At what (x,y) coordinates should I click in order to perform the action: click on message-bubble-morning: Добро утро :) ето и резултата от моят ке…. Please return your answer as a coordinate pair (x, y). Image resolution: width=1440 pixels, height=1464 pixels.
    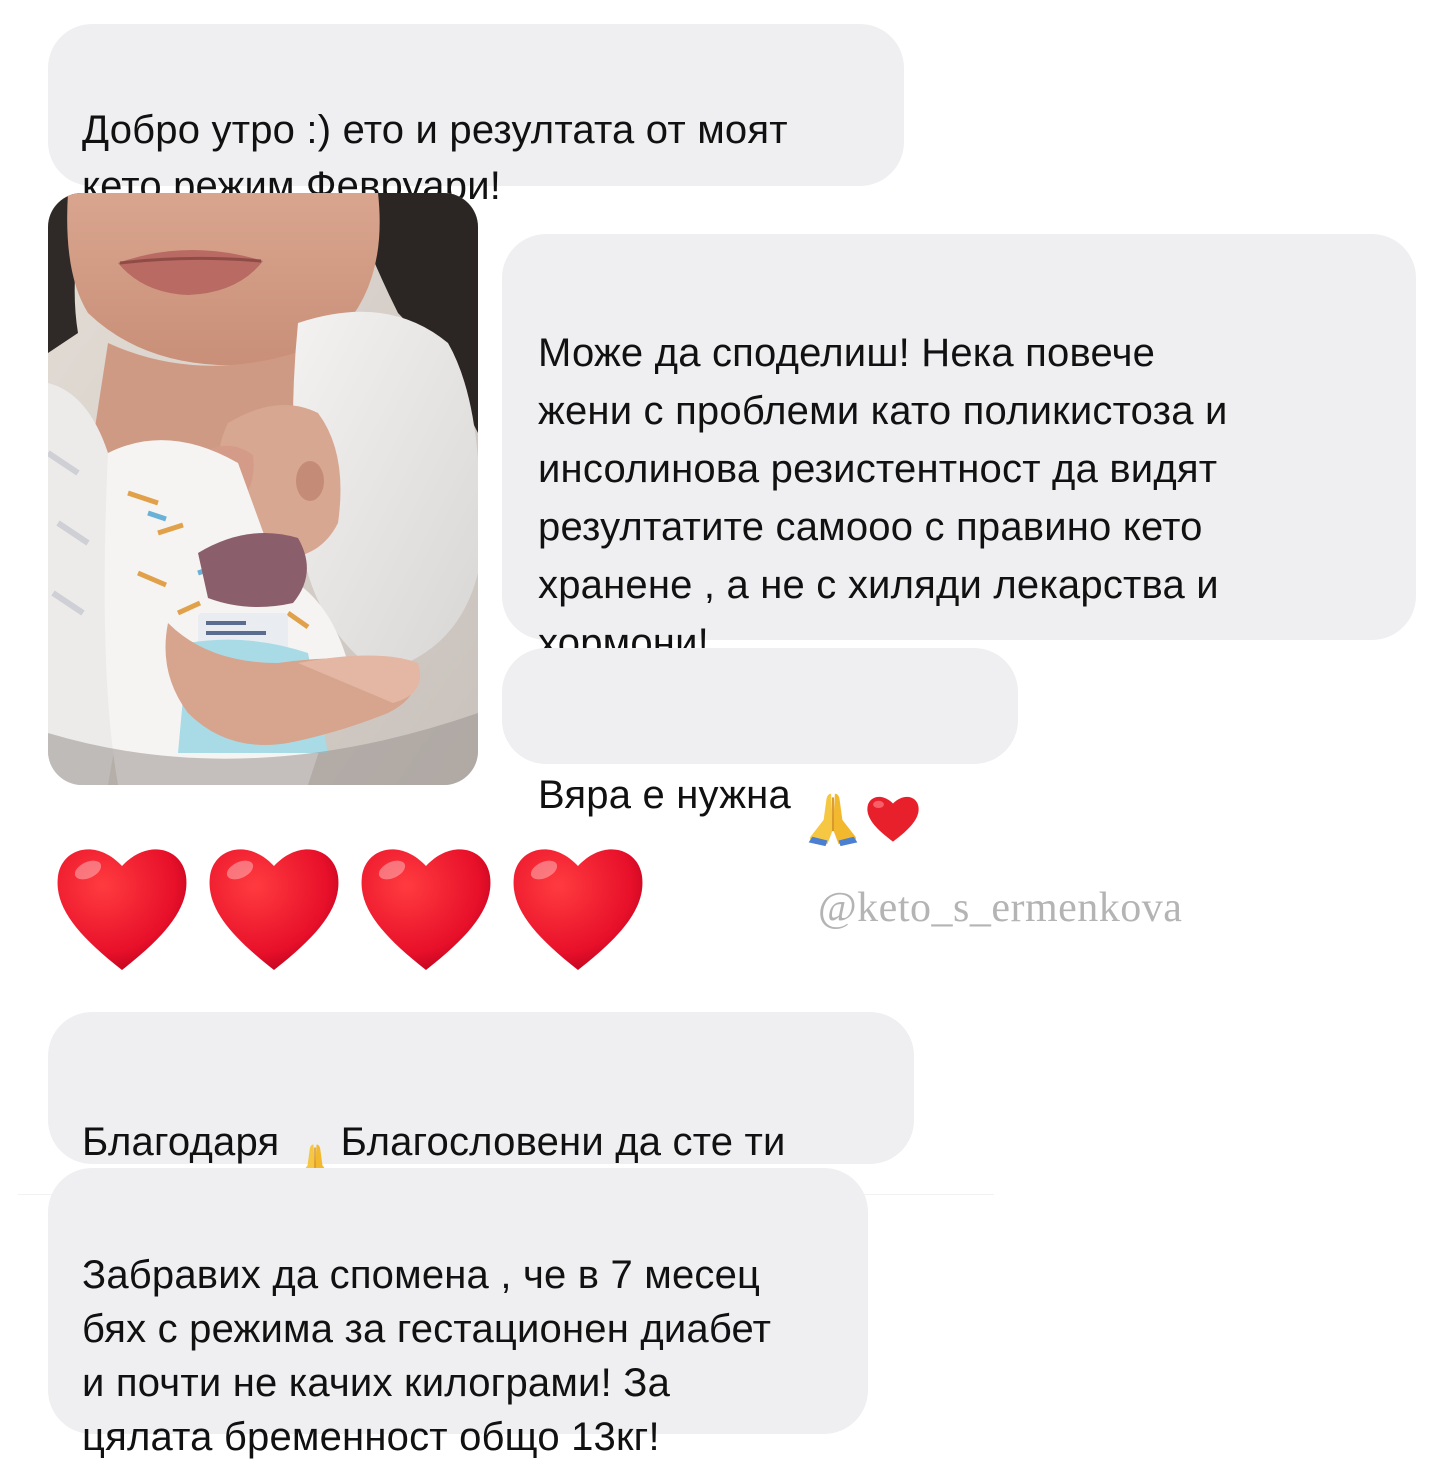
    Looking at the image, I should click on (476, 116).